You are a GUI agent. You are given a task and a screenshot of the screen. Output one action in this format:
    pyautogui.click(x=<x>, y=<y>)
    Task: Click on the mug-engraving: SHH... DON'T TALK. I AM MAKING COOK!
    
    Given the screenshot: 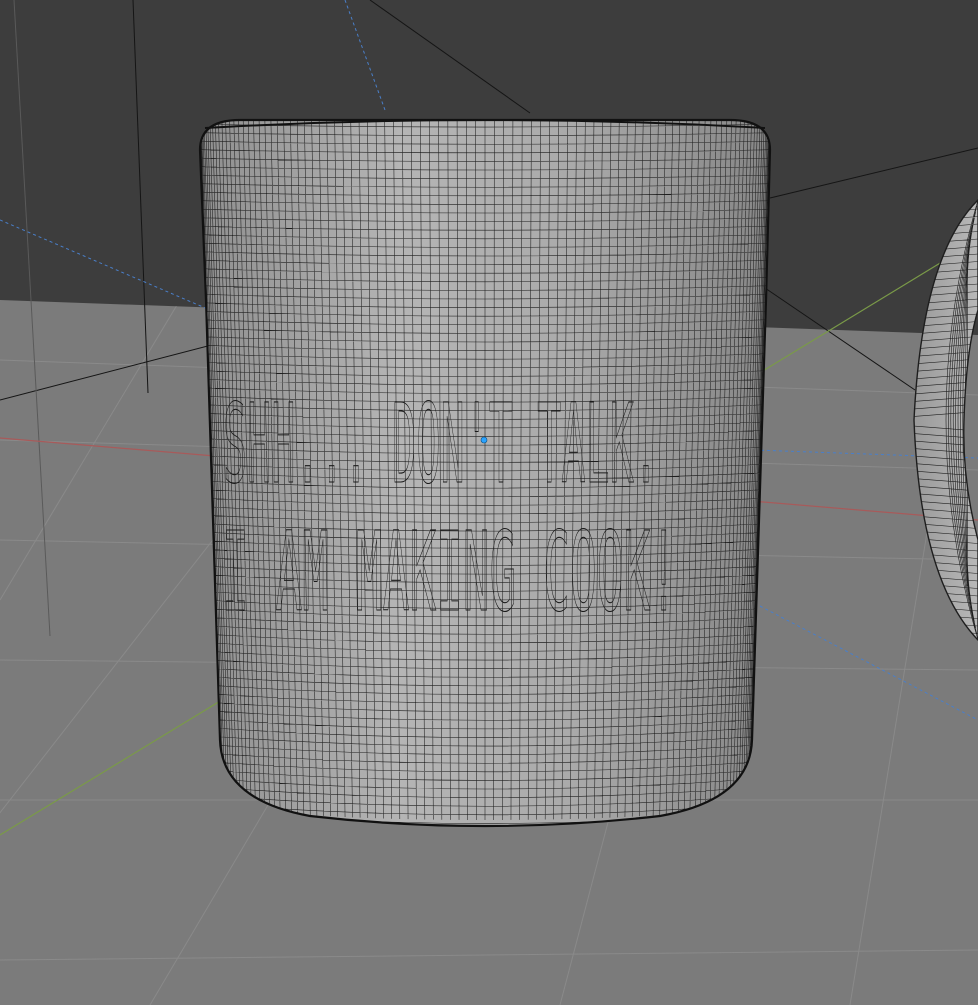 What is the action you would take?
    pyautogui.click(x=449, y=507)
    